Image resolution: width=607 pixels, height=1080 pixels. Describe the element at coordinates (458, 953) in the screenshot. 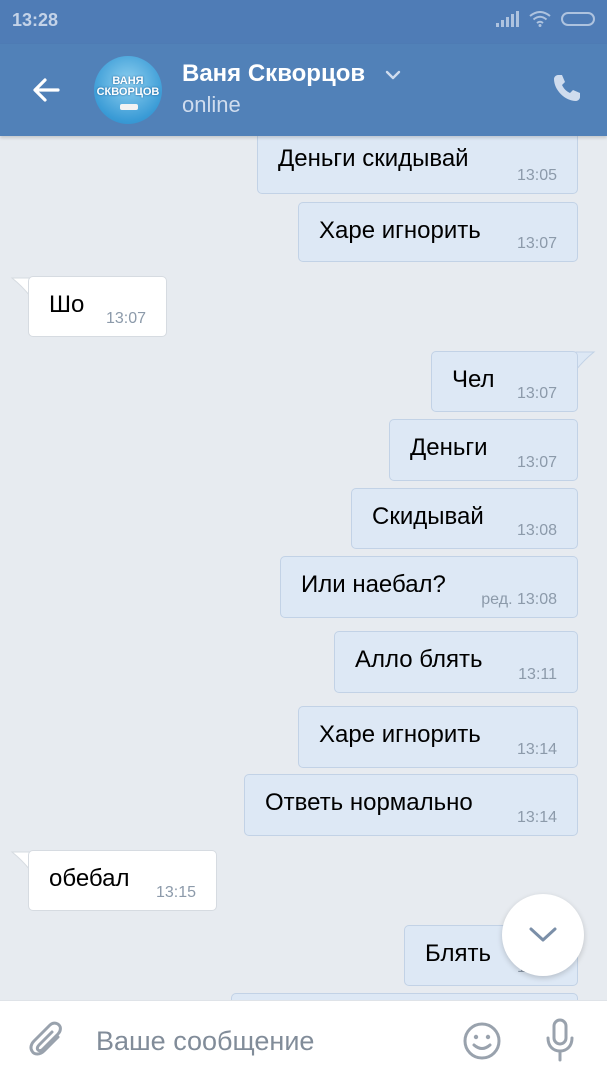

I see `message-text: Блять` at that location.